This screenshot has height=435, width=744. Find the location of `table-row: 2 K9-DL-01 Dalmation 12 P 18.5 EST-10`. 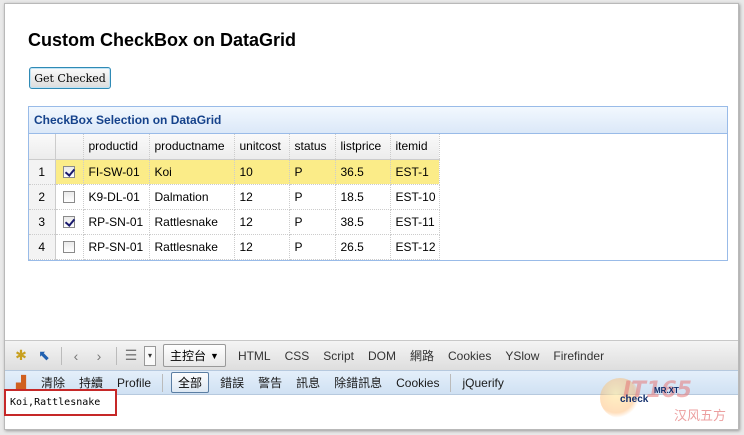

table-row: 2 K9-DL-01 Dalmation 12 P 18.5 EST-10 is located at coordinates (234, 197).